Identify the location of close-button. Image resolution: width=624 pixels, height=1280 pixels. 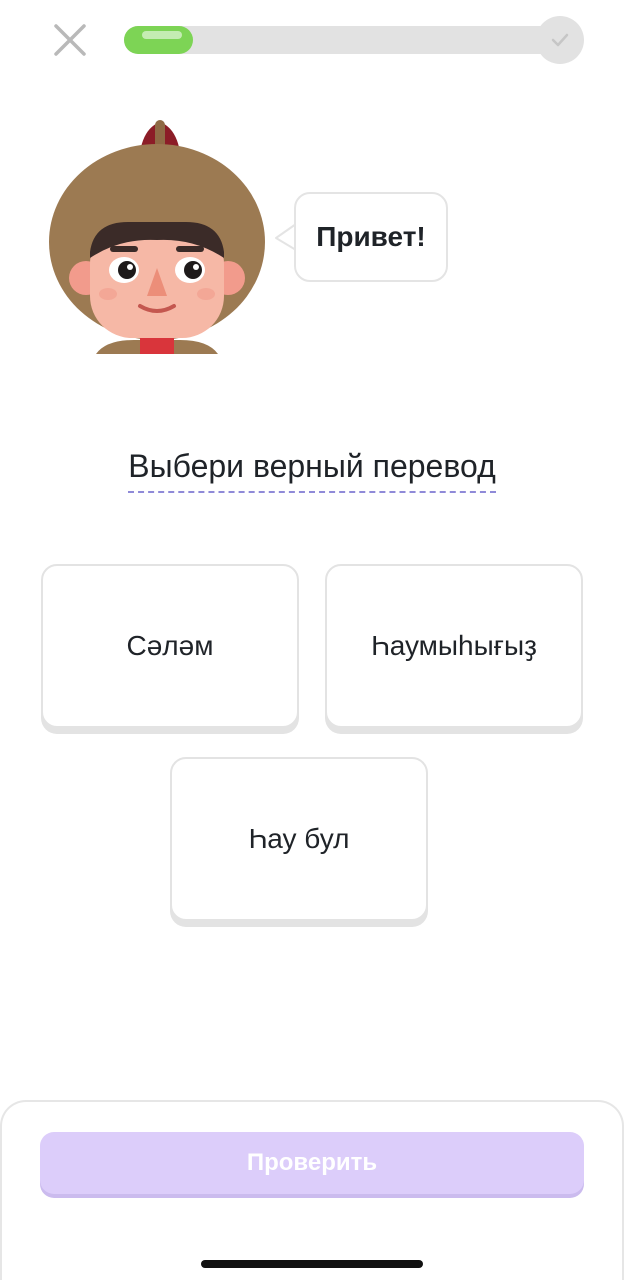
(70, 40).